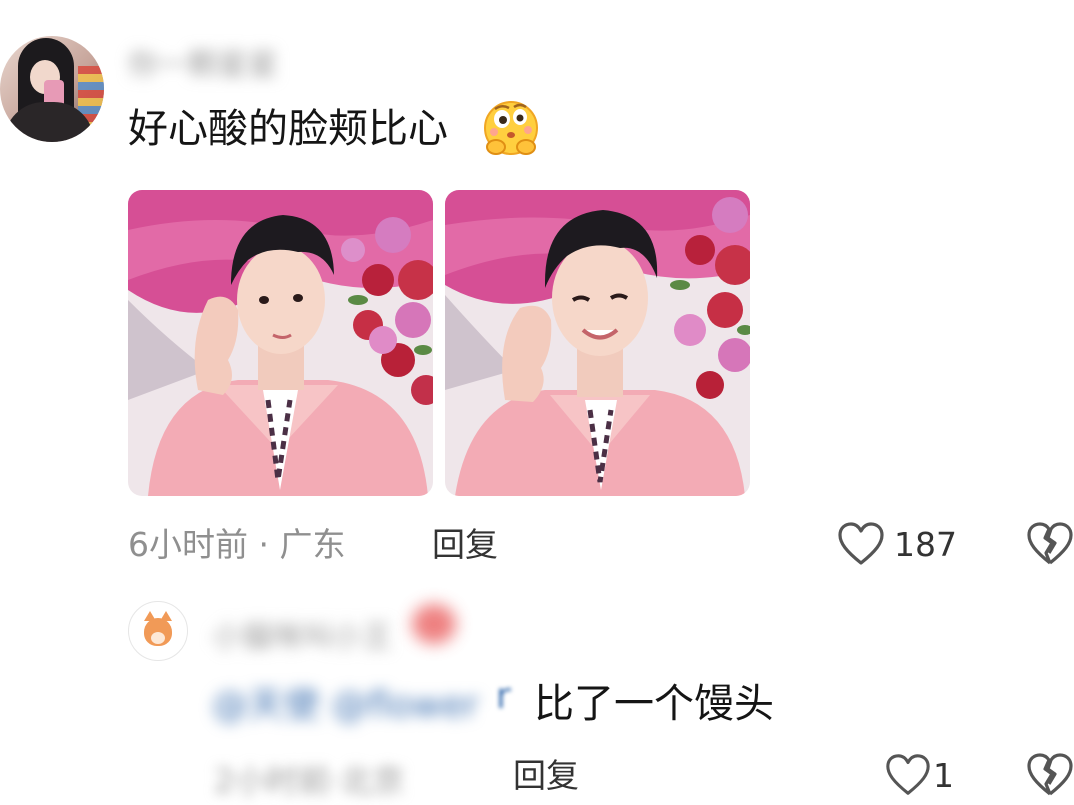 The height and width of the screenshot is (805, 1074). Describe the element at coordinates (288, 129) in the screenshot. I see `comment-text: 好心酸的脸颊比心` at that location.